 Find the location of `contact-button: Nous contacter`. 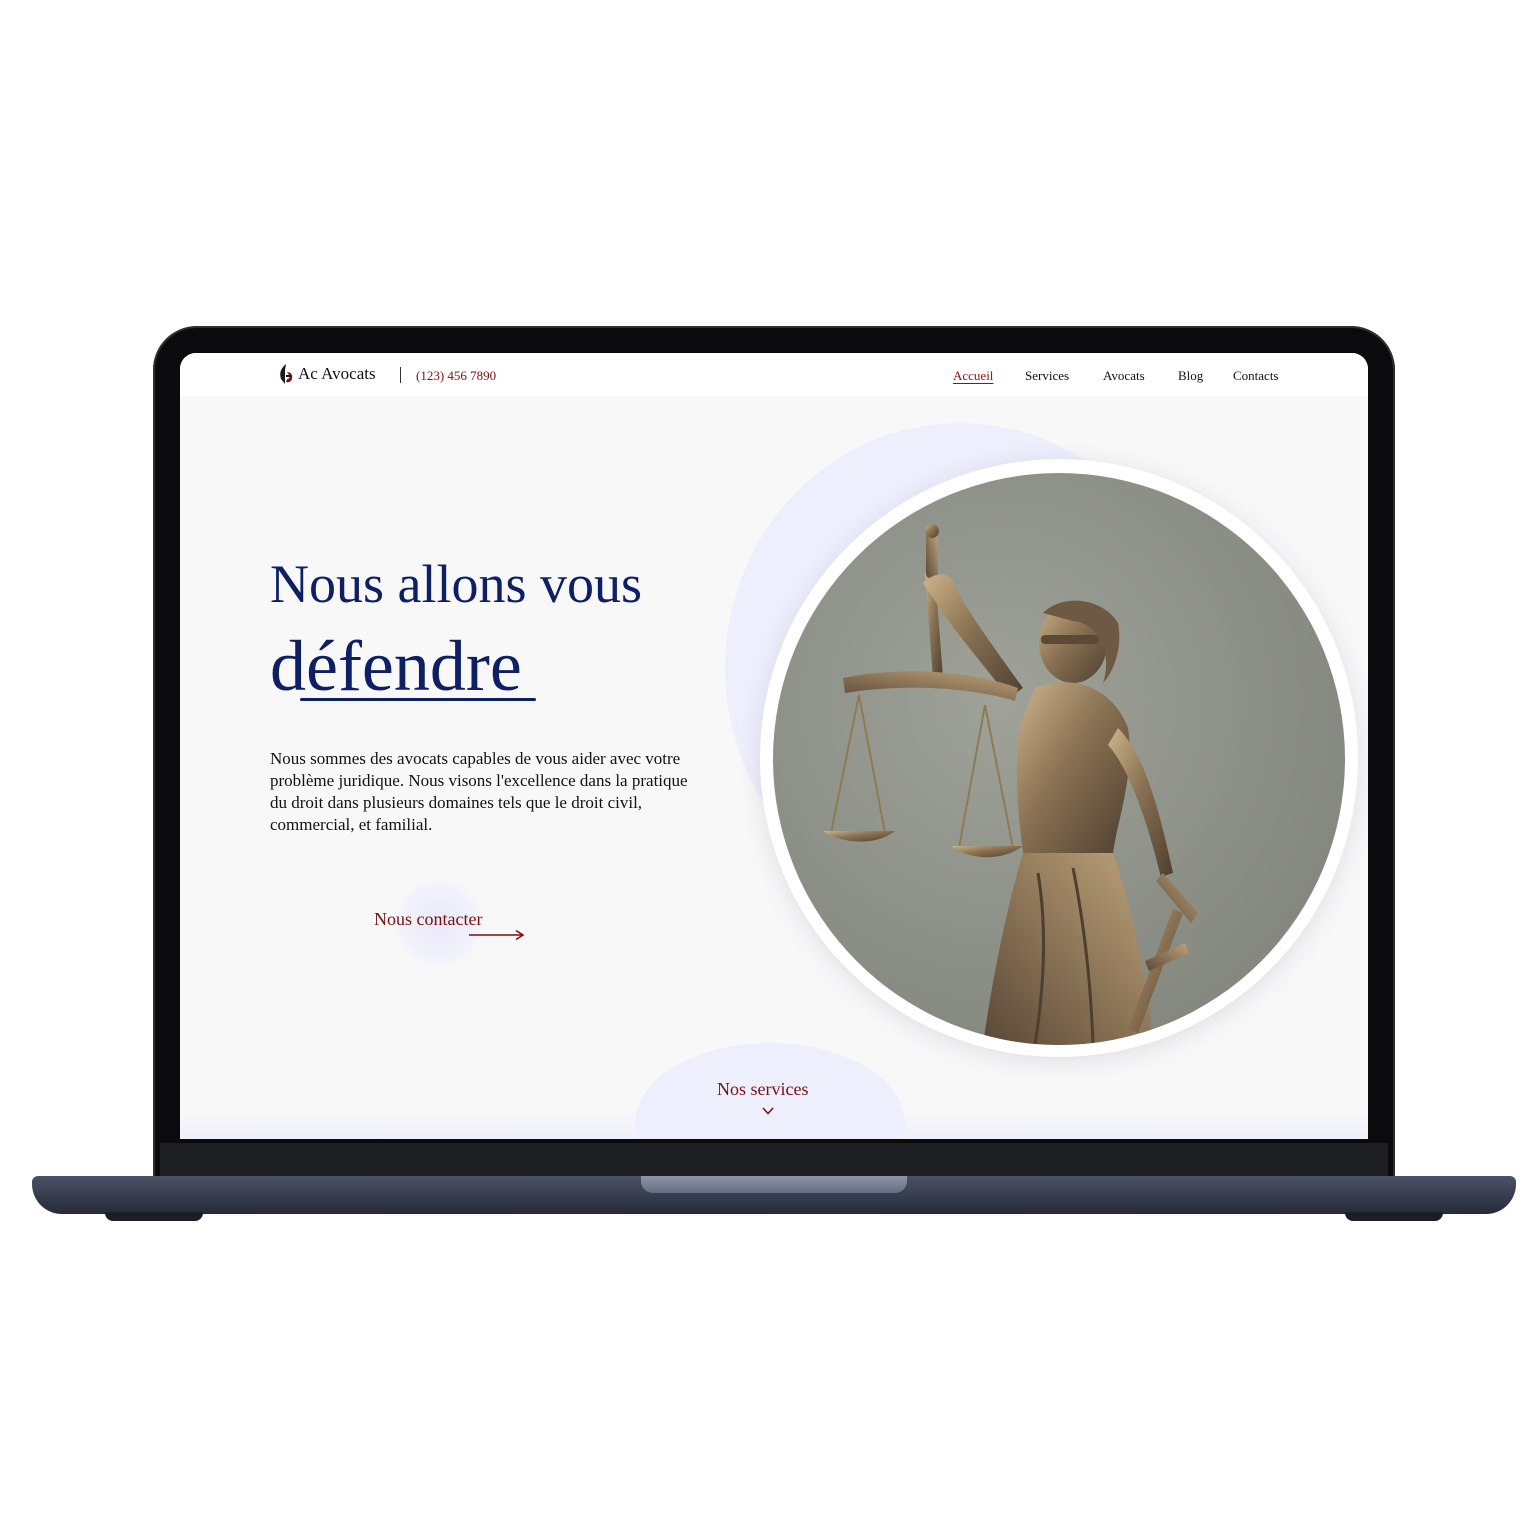

contact-button: Nous contacter is located at coordinates (428, 919).